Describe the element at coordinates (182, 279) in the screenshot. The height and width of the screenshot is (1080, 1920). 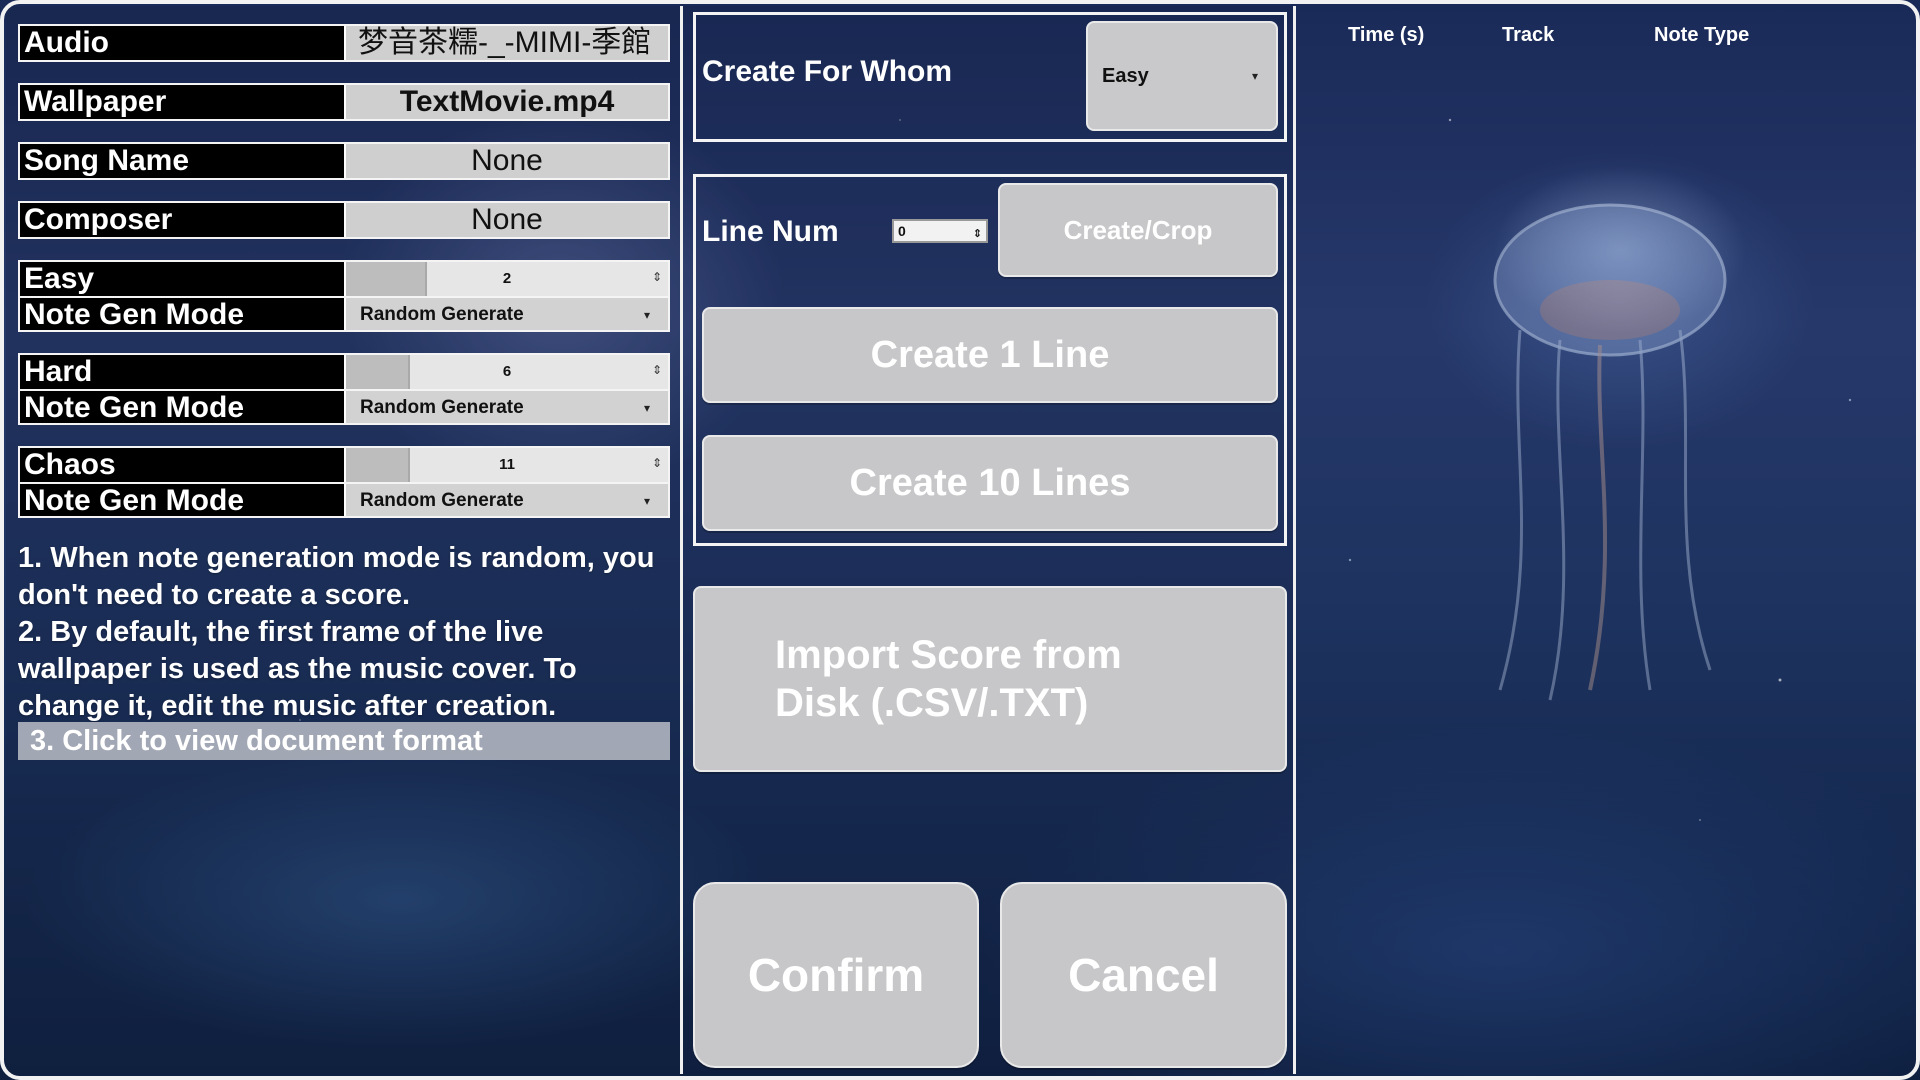
I see `difficulty-label: Easy` at that location.